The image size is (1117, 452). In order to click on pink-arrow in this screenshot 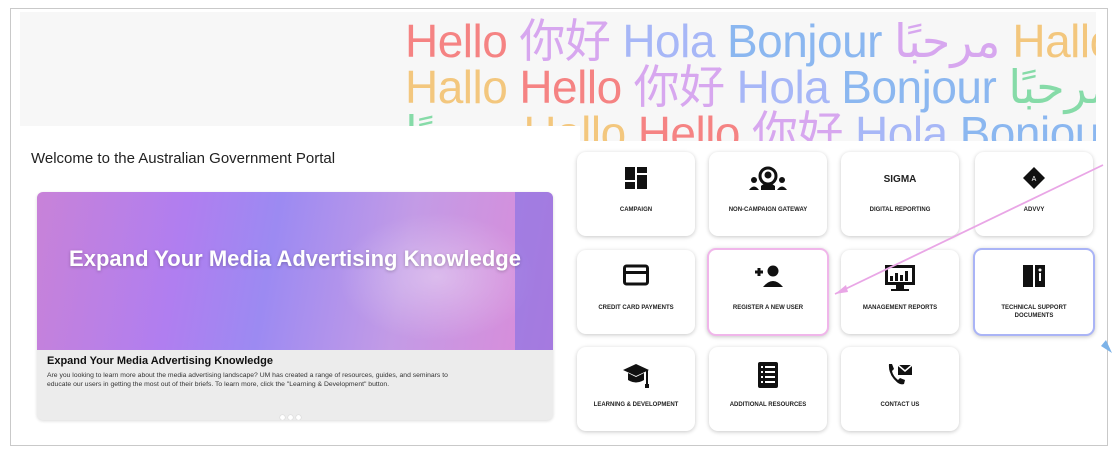, I will do `click(969, 229)`.